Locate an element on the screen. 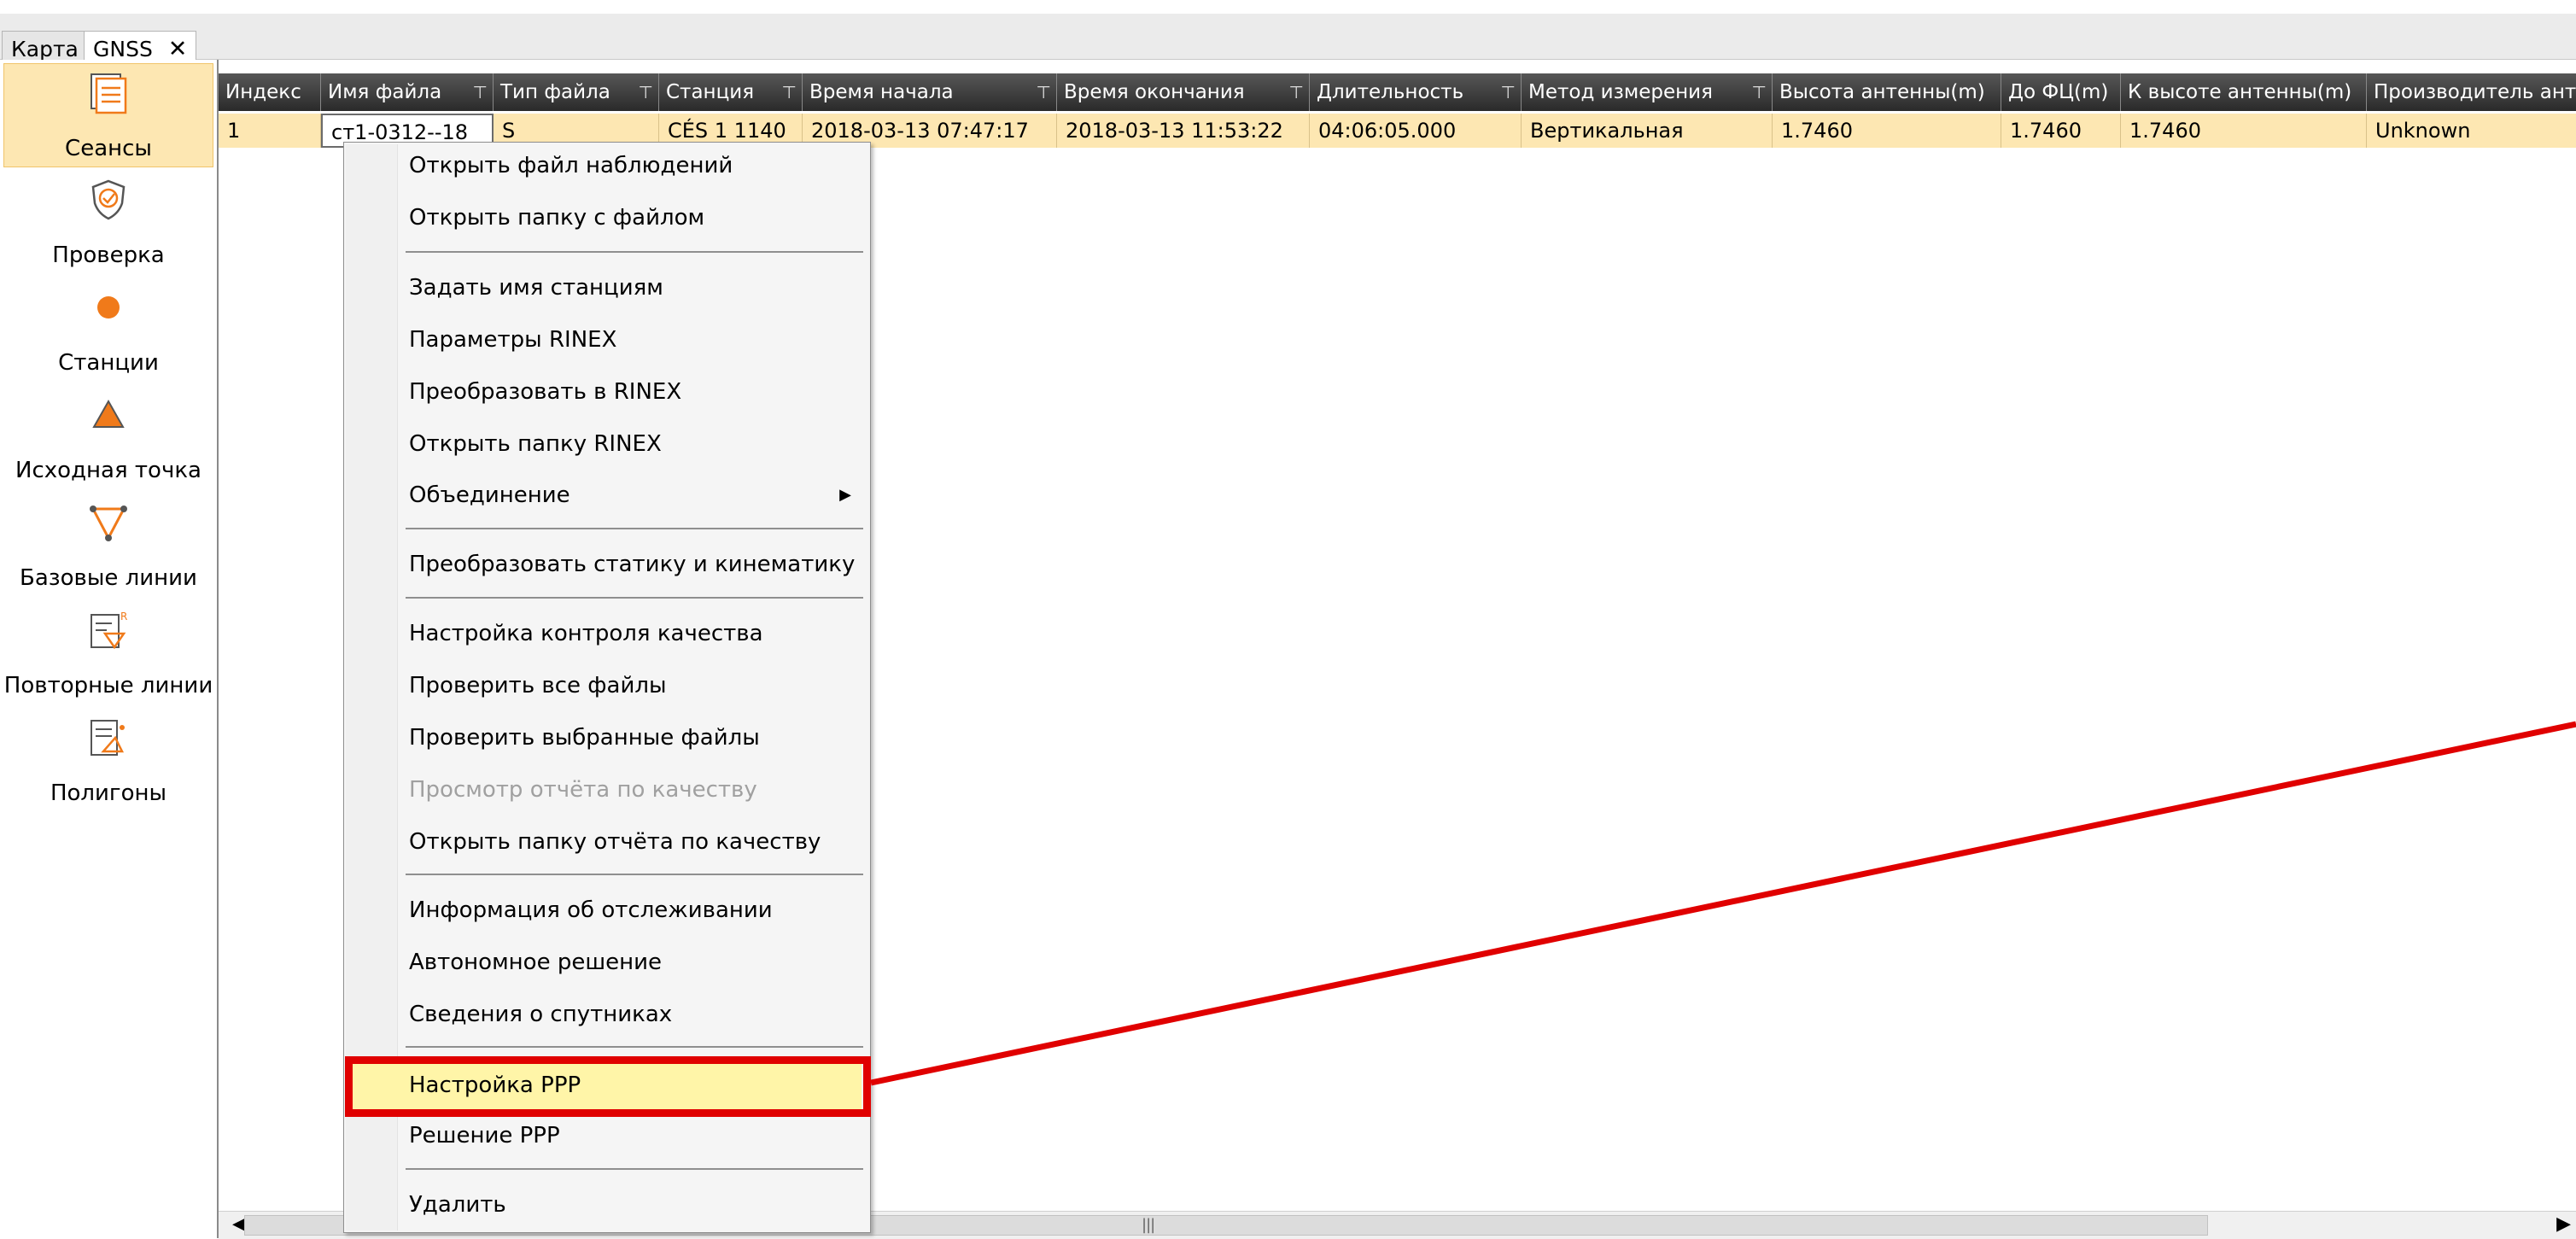 The height and width of the screenshot is (1239, 2576). sidebar-item-label: Проверка is located at coordinates (108, 255).